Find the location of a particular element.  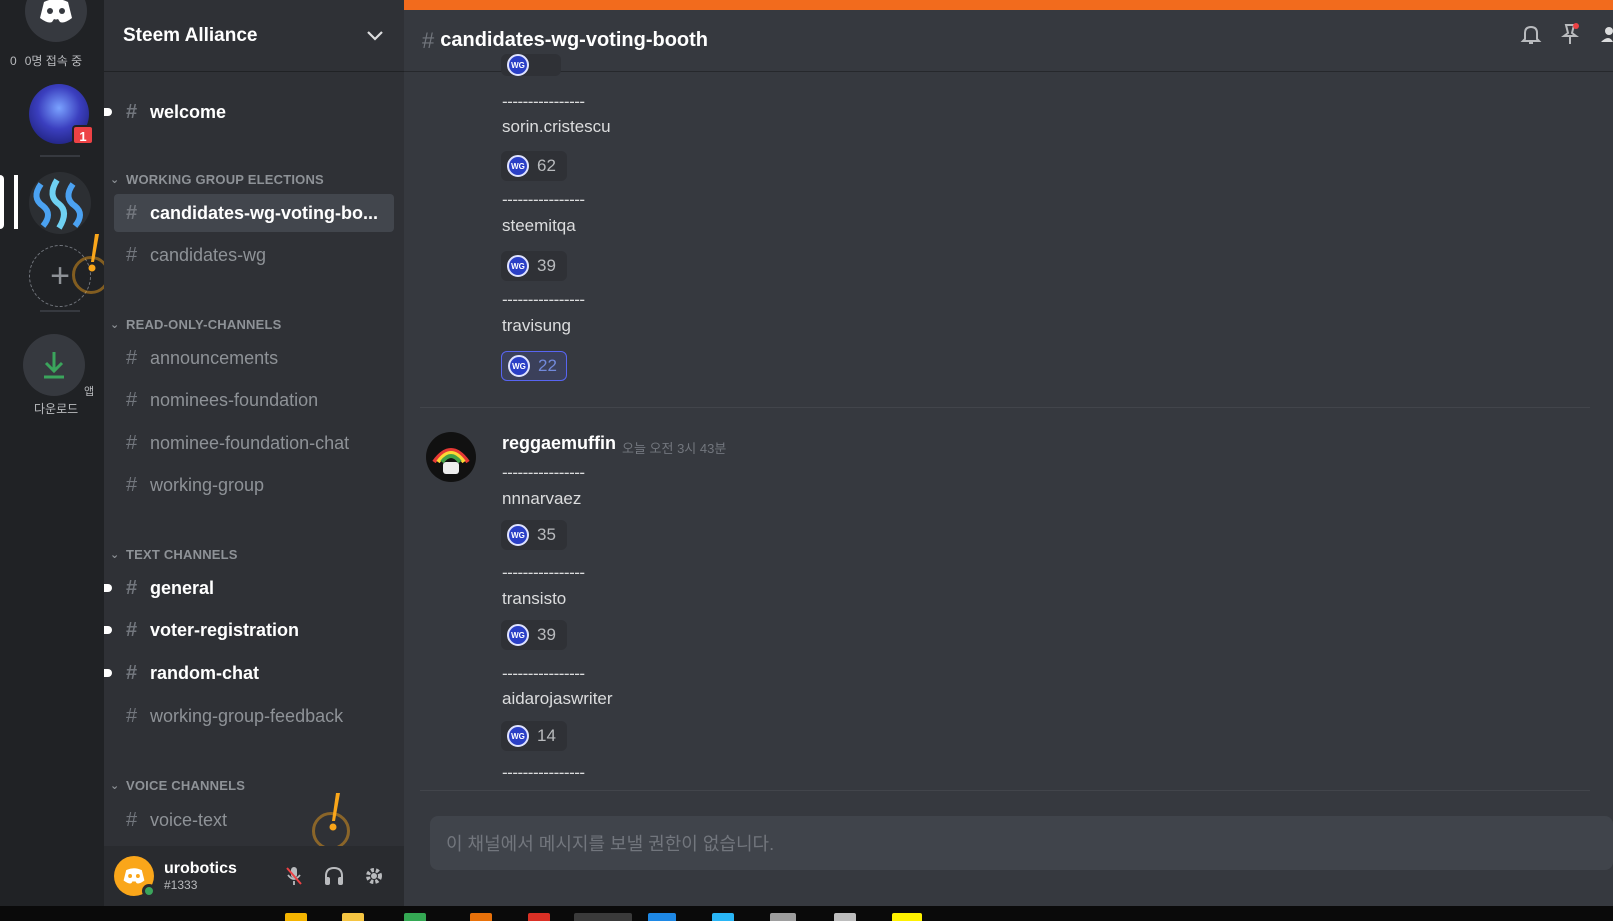

server-separator is located at coordinates (60, 156).